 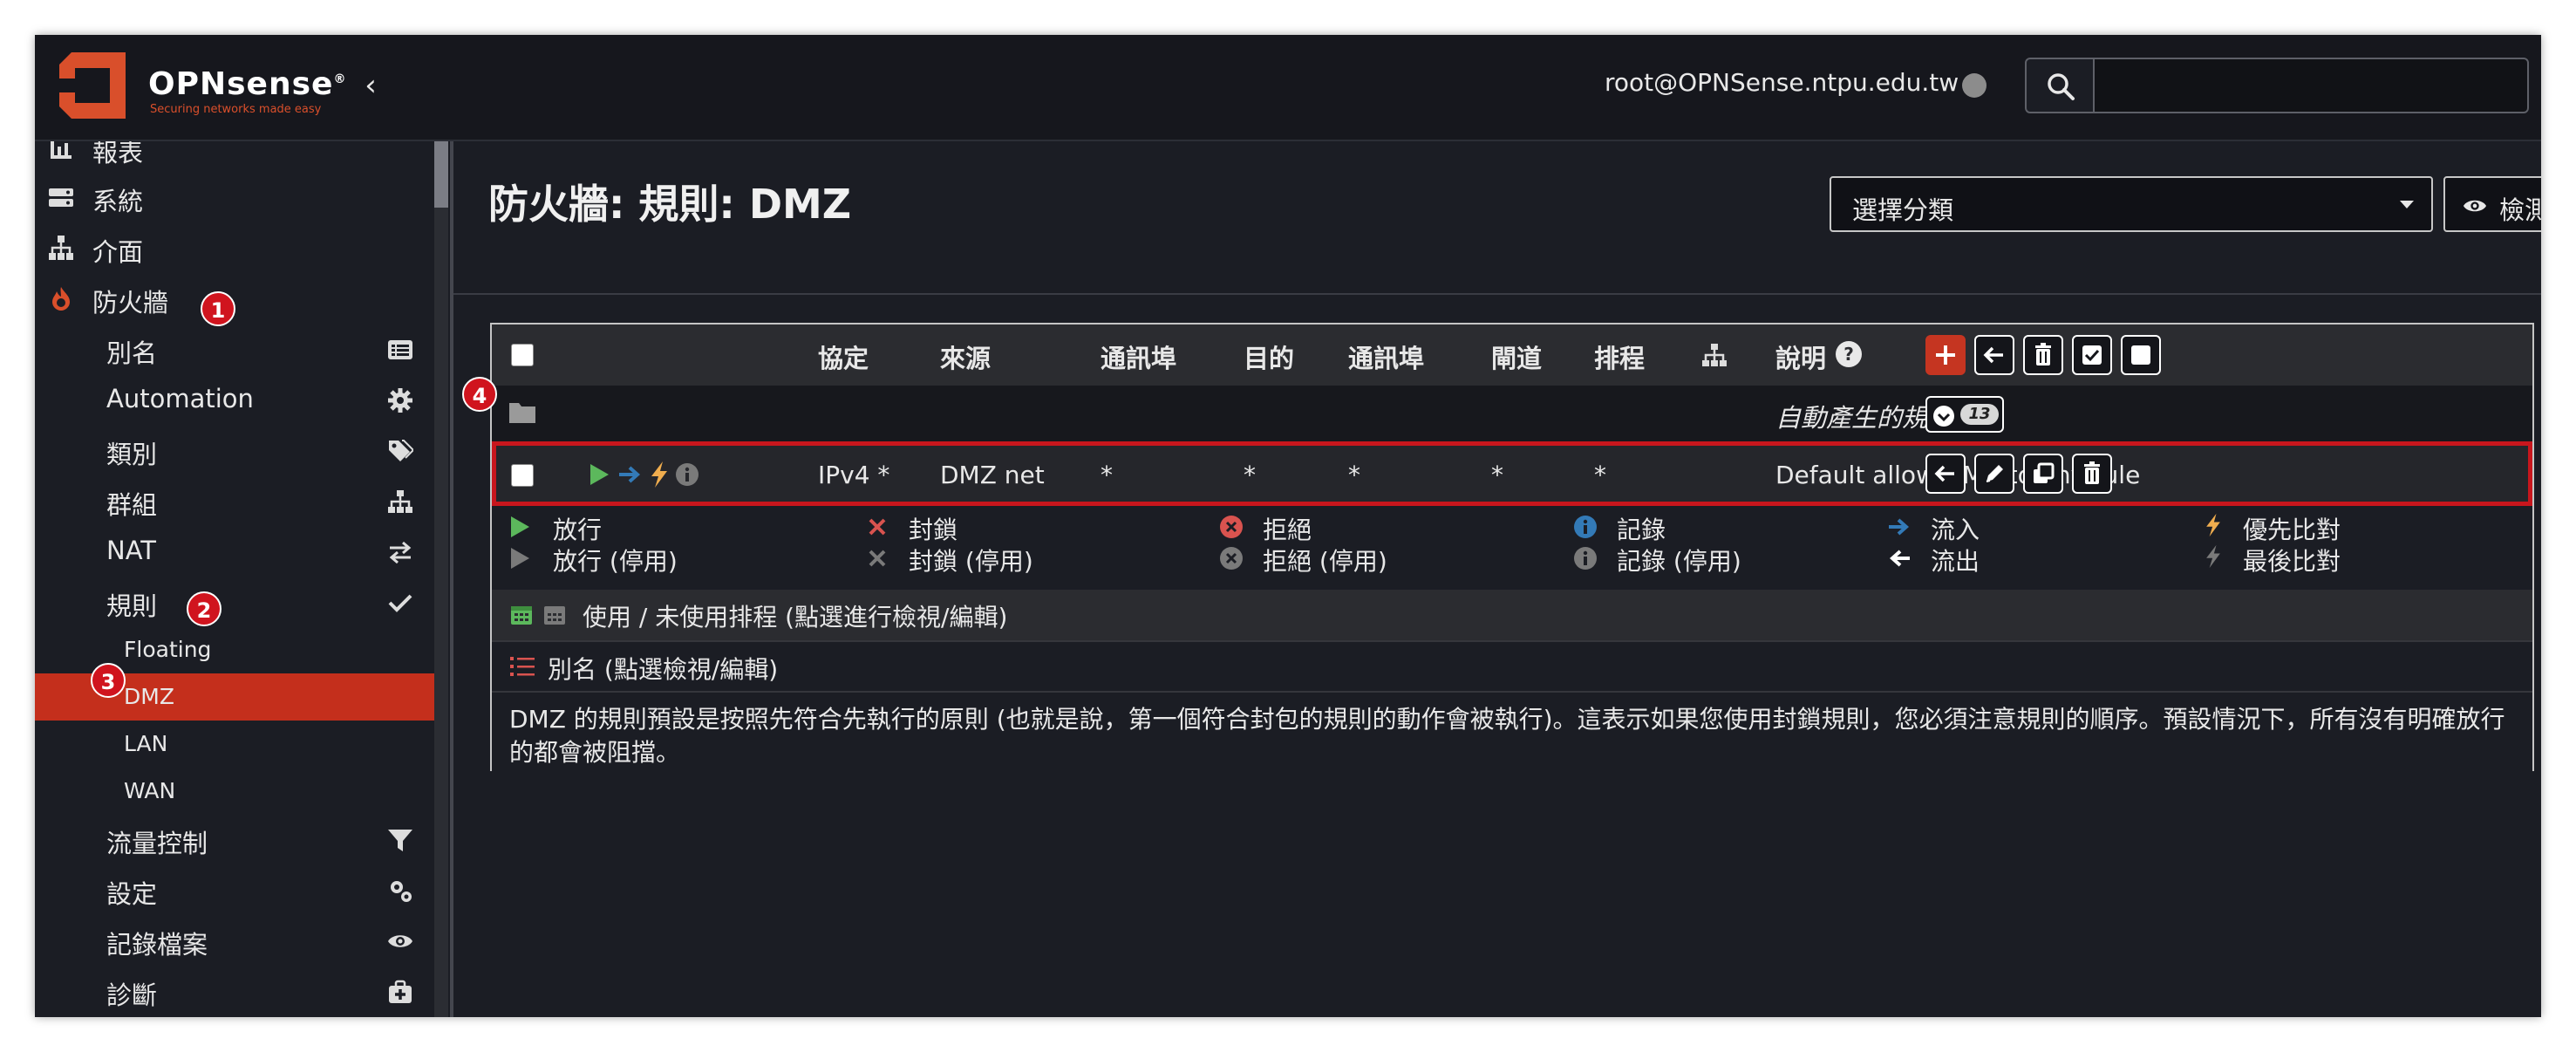 What do you see at coordinates (61, 248) in the screenshot?
I see `interfaces-icon` at bounding box center [61, 248].